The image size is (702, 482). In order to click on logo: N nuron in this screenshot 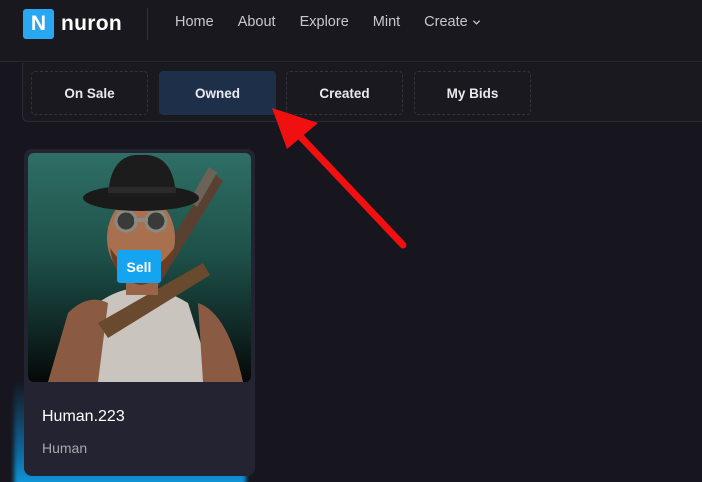, I will do `click(72, 24)`.